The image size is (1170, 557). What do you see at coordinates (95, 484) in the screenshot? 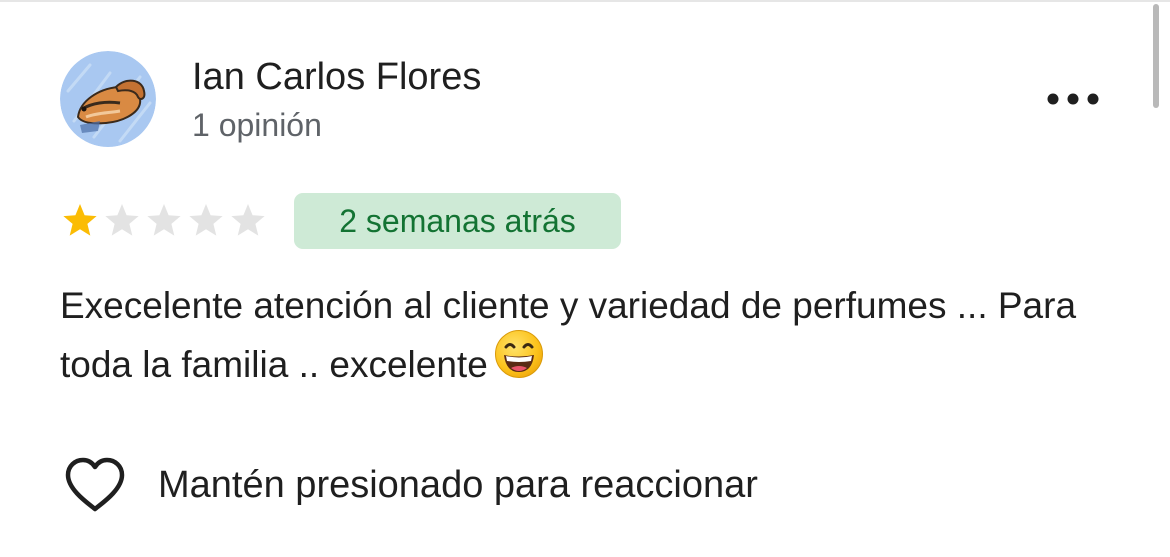
I see `heart-outline-icon` at bounding box center [95, 484].